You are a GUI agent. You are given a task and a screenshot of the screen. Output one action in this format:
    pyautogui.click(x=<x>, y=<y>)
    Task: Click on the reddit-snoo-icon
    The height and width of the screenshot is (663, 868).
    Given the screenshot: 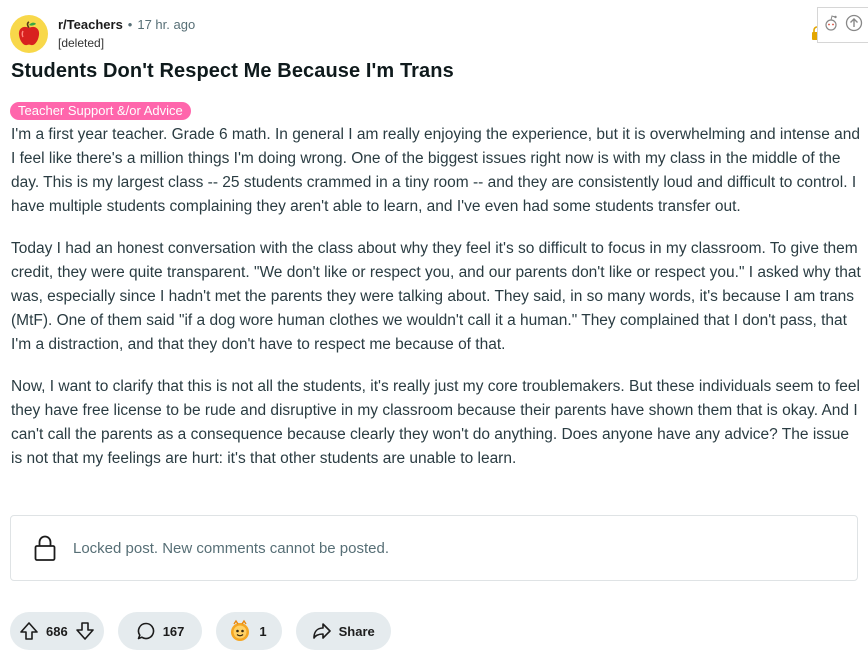 What is the action you would take?
    pyautogui.click(x=831, y=25)
    